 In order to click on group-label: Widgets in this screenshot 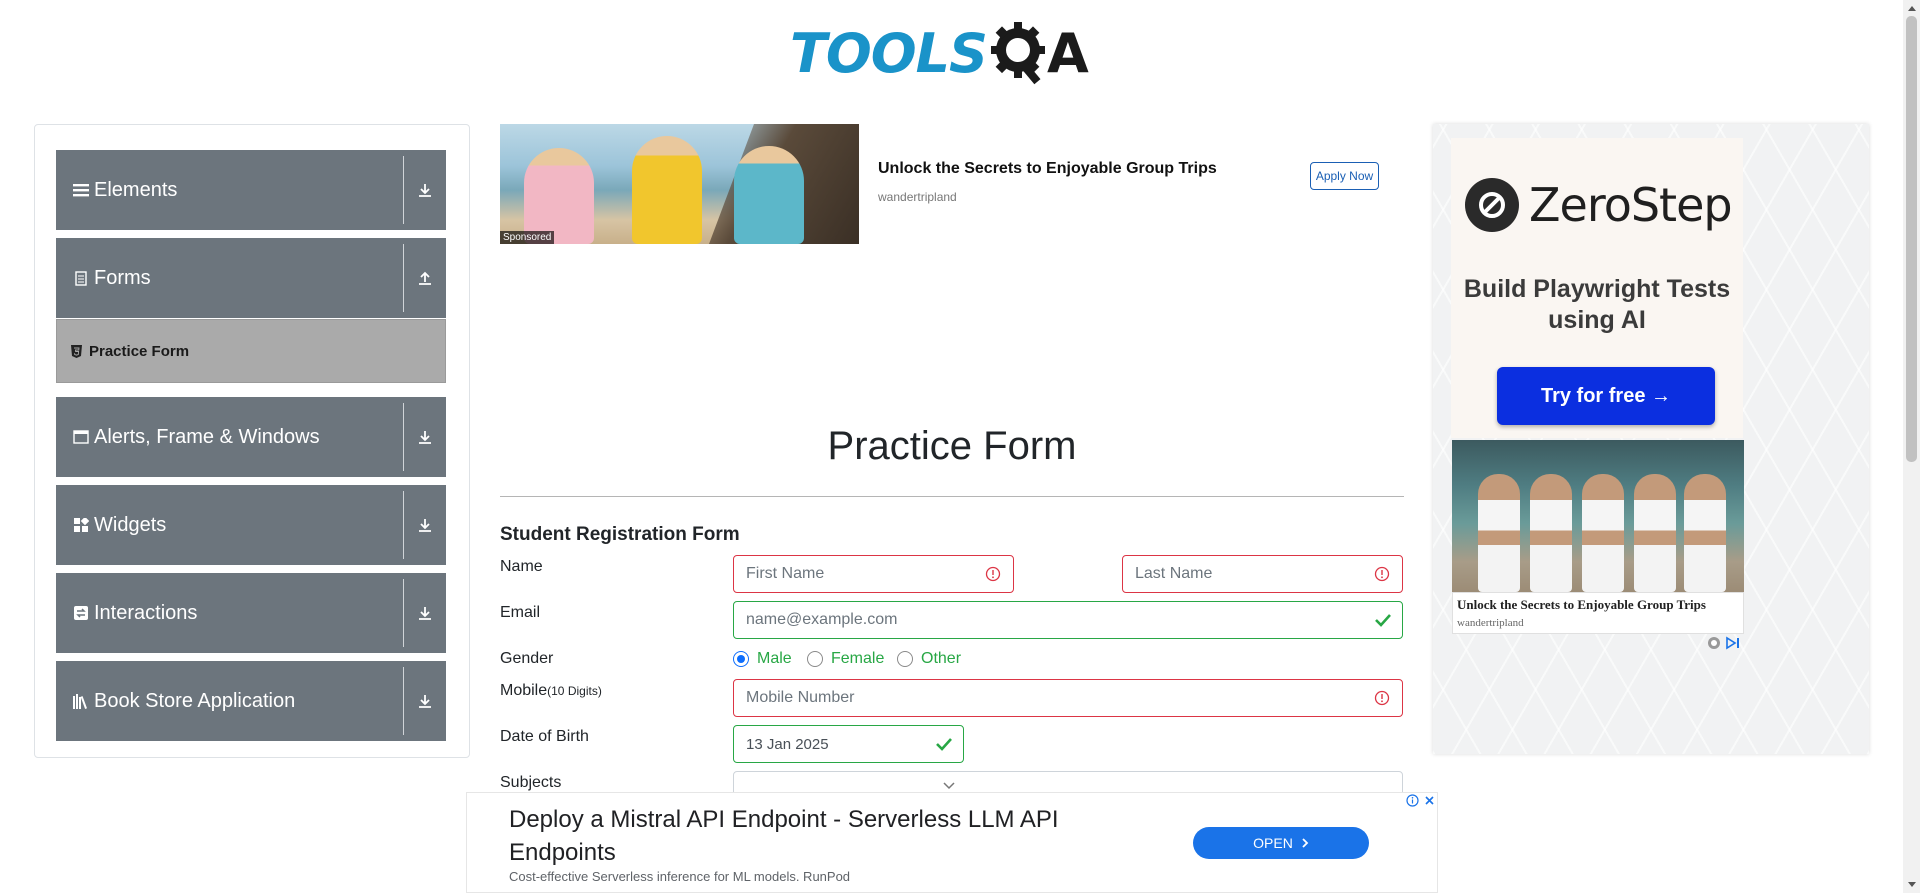, I will do `click(130, 524)`.